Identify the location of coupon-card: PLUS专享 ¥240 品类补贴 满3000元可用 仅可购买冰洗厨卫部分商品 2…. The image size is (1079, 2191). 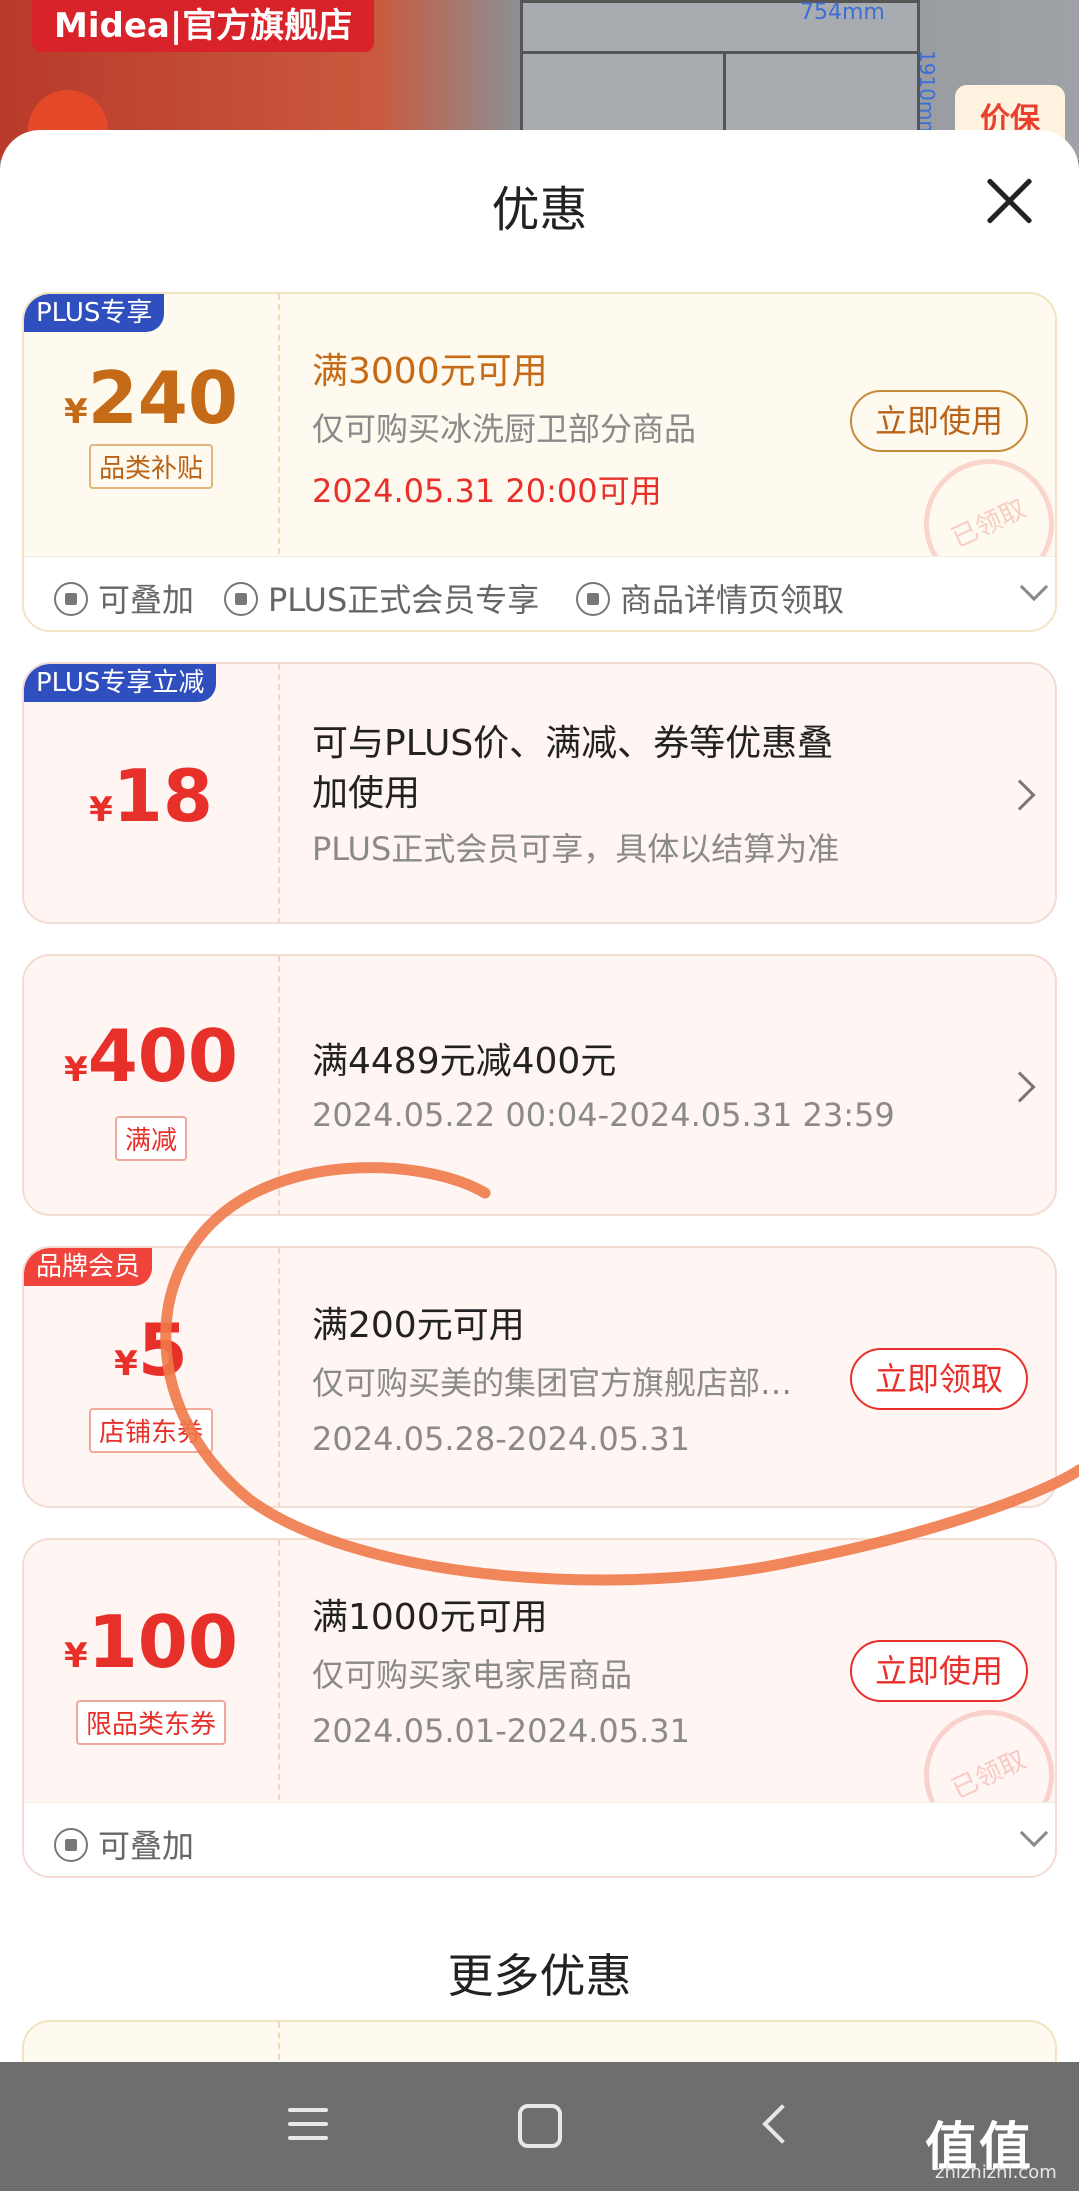
(539, 462).